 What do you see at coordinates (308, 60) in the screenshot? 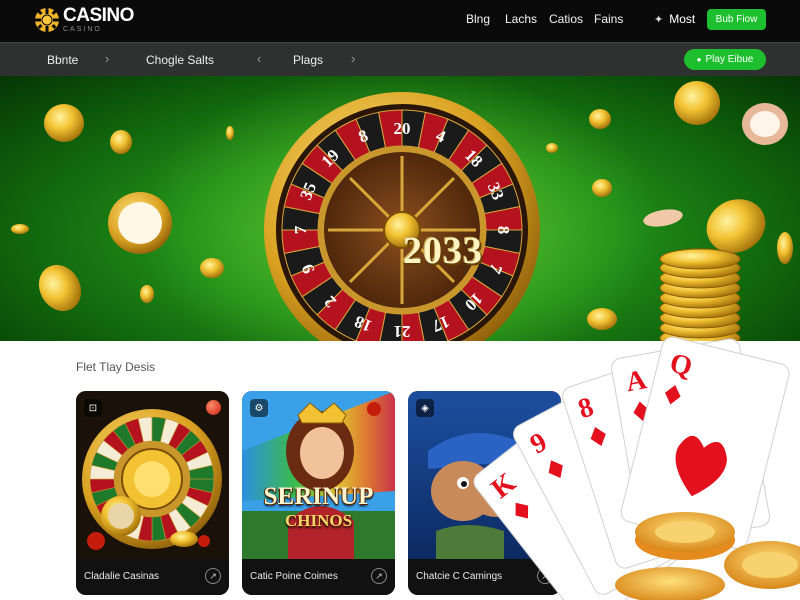
I see `subnav-item-3: Plags` at bounding box center [308, 60].